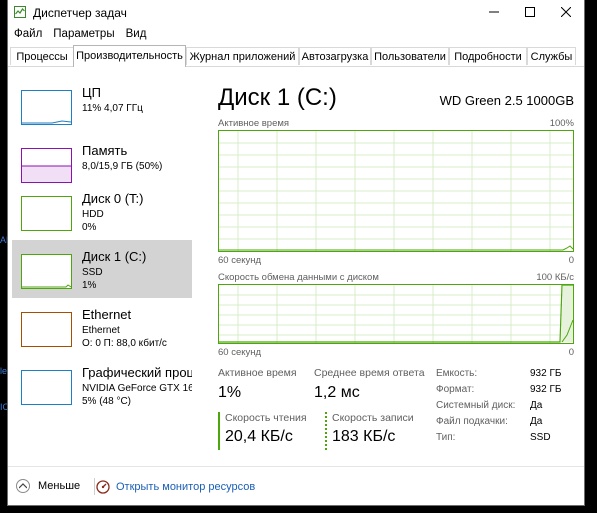 Image resolution: width=597 pixels, height=513 pixels. What do you see at coordinates (107, 401) in the screenshot?
I see `sidebar-item-detail: 5% (48 °C)` at bounding box center [107, 401].